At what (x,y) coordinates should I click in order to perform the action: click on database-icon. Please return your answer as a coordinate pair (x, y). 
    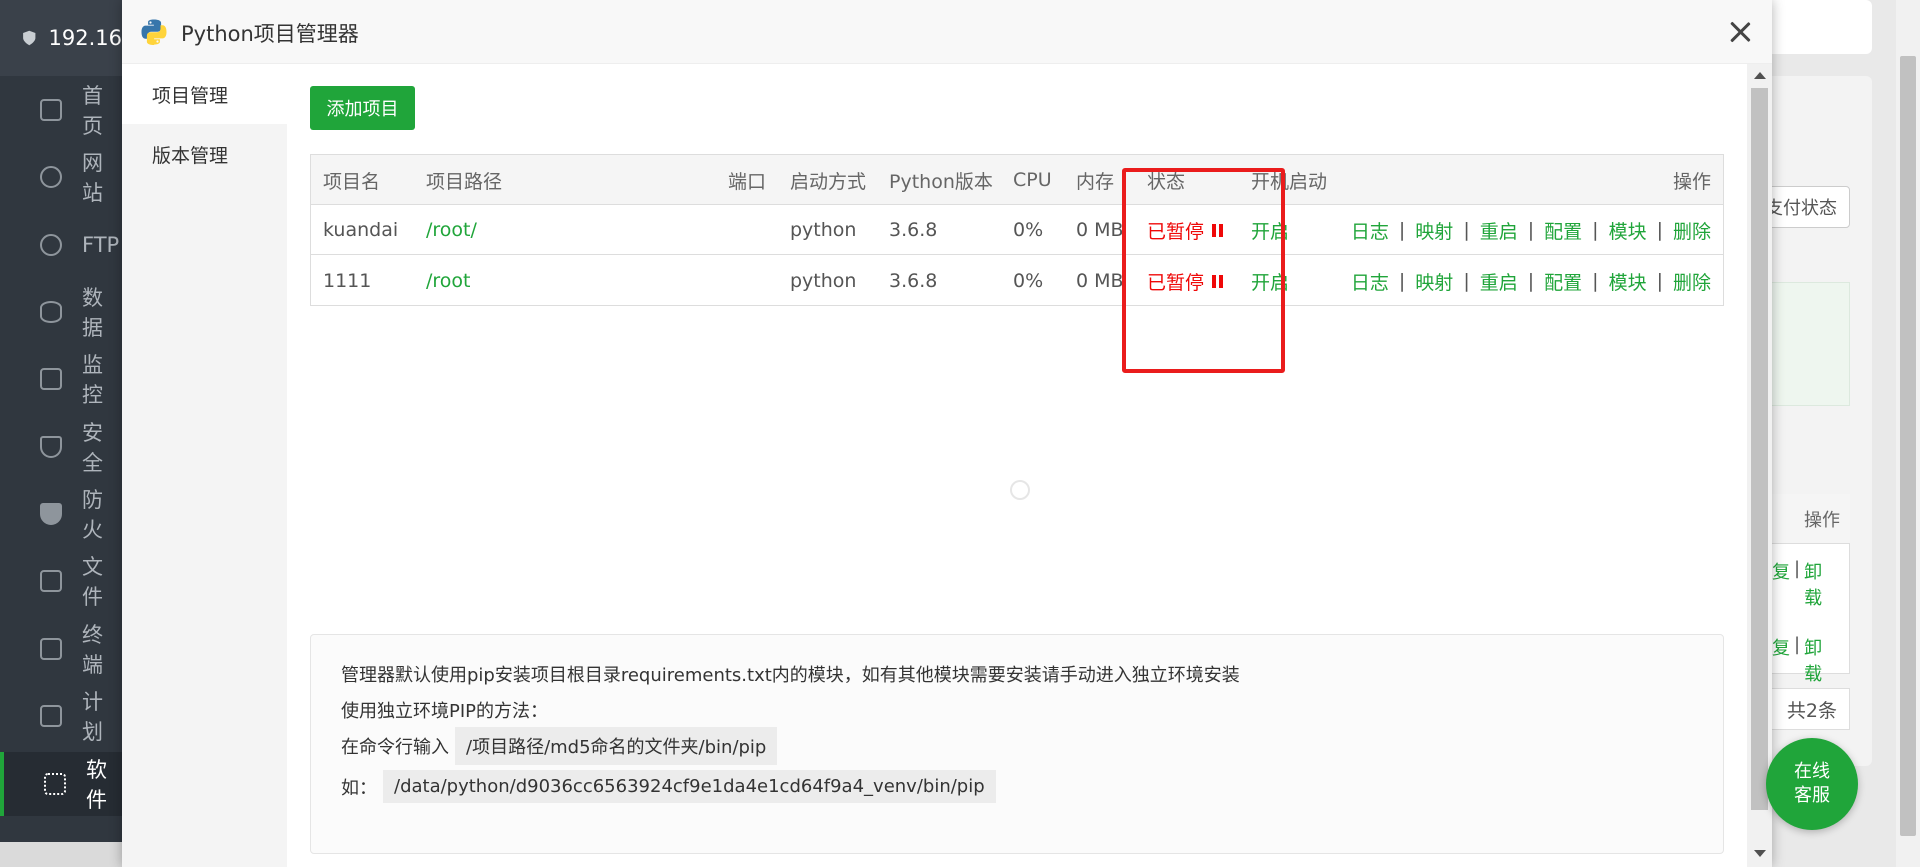
    Looking at the image, I should click on (51, 312).